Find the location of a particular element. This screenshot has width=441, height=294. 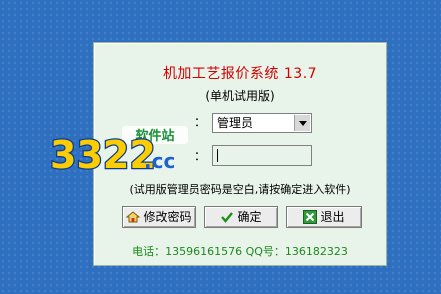

check-icon is located at coordinates (227, 217).